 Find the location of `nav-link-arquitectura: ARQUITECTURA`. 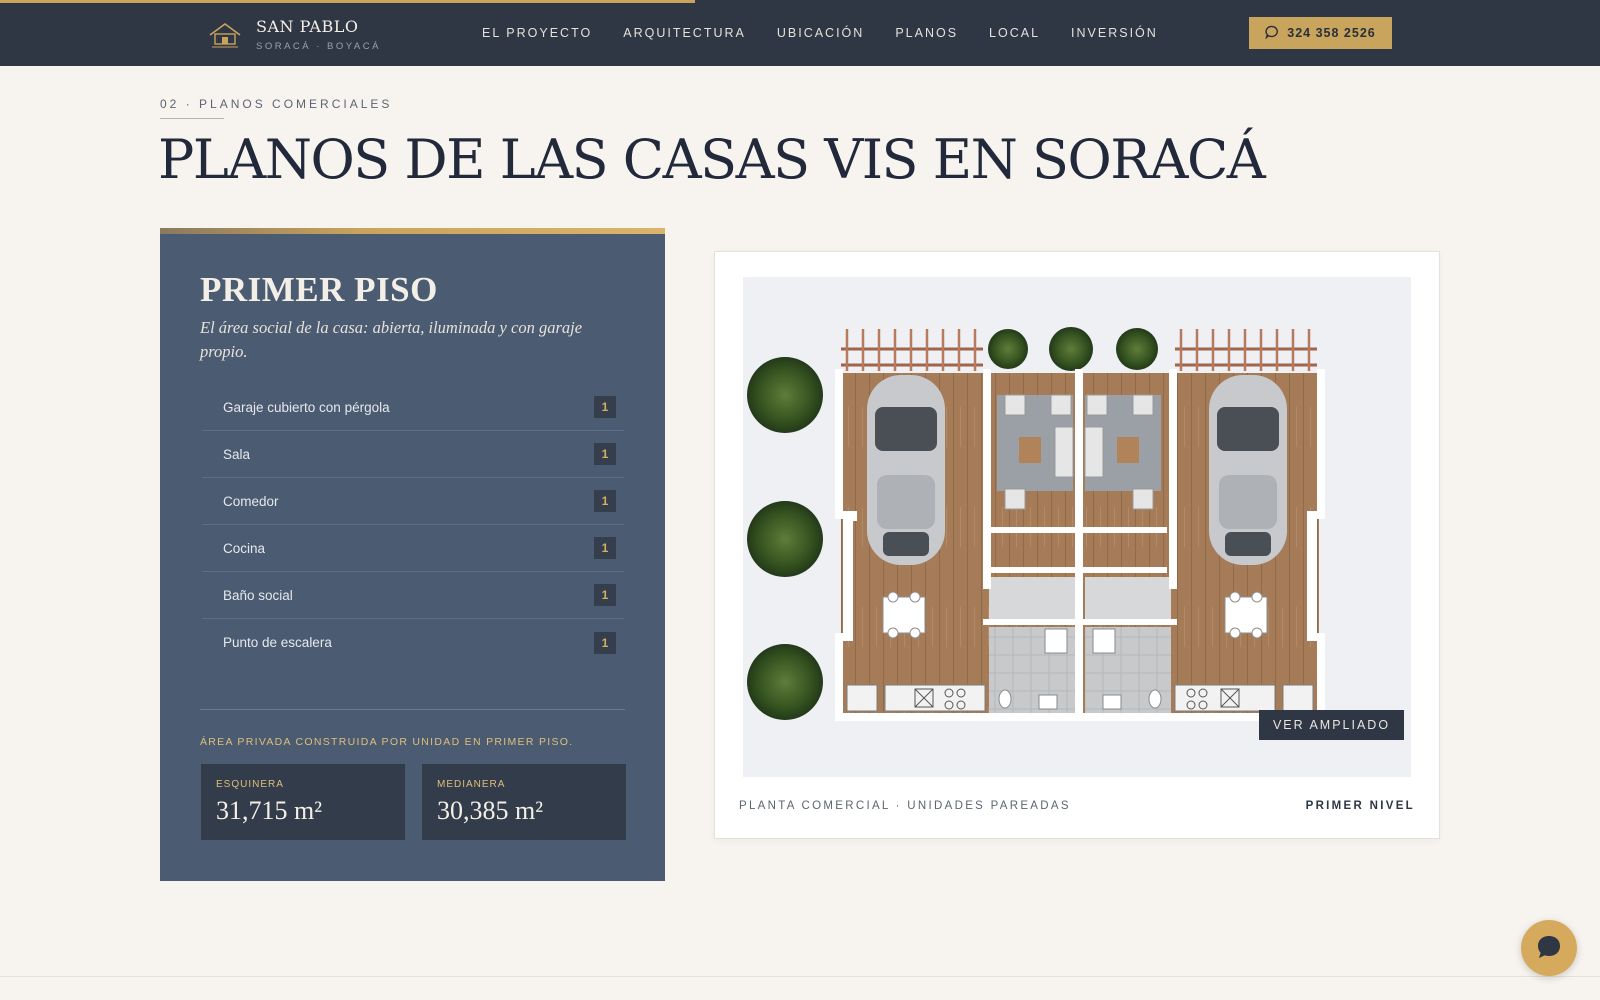

nav-link-arquitectura: ARQUITECTURA is located at coordinates (684, 33).